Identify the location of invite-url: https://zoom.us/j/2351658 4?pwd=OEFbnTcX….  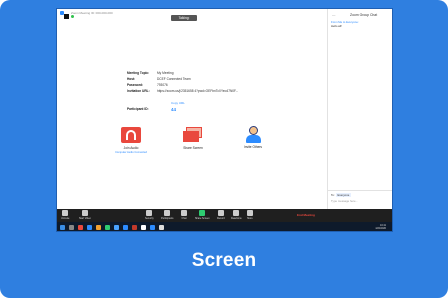
(197, 92).